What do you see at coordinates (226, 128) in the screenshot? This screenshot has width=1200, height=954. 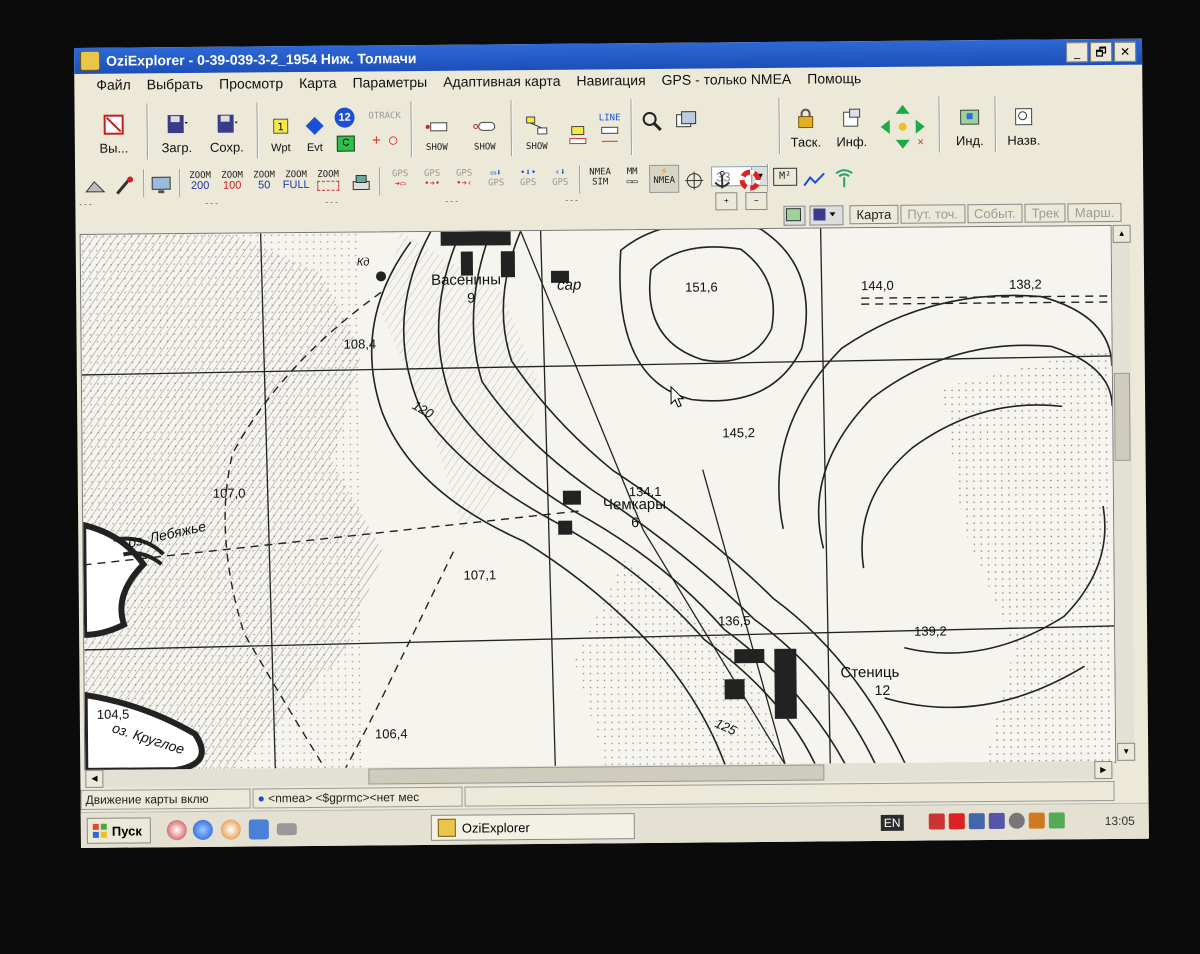 I see `save-button: Сохр.` at bounding box center [226, 128].